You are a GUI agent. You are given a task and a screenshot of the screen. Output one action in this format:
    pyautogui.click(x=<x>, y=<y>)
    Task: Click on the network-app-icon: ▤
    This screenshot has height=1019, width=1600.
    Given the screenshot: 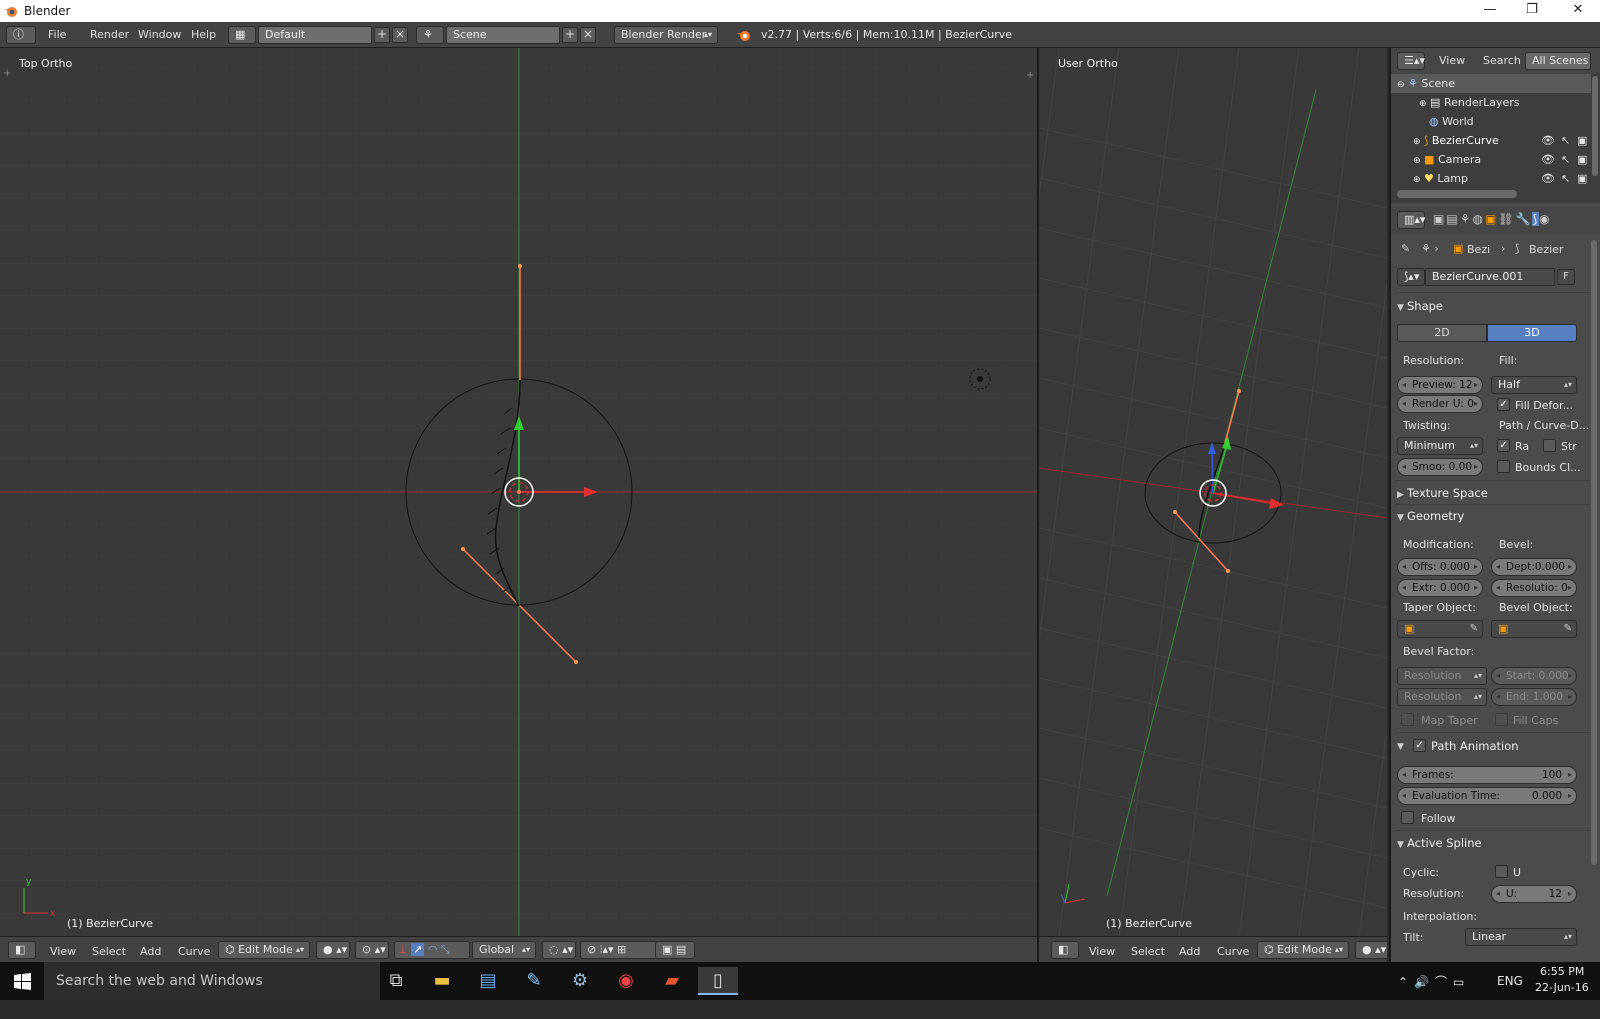 What is the action you would take?
    pyautogui.click(x=488, y=981)
    